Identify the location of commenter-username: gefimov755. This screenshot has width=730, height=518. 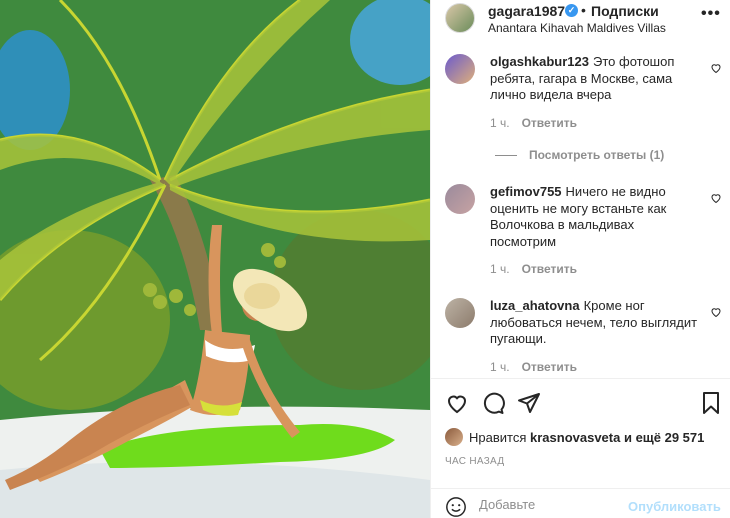
(526, 191).